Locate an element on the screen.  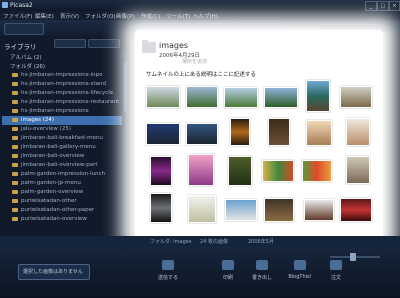
folder-item: hs-jimbaran-impressions-restaurant is located at coordinates (62, 102).